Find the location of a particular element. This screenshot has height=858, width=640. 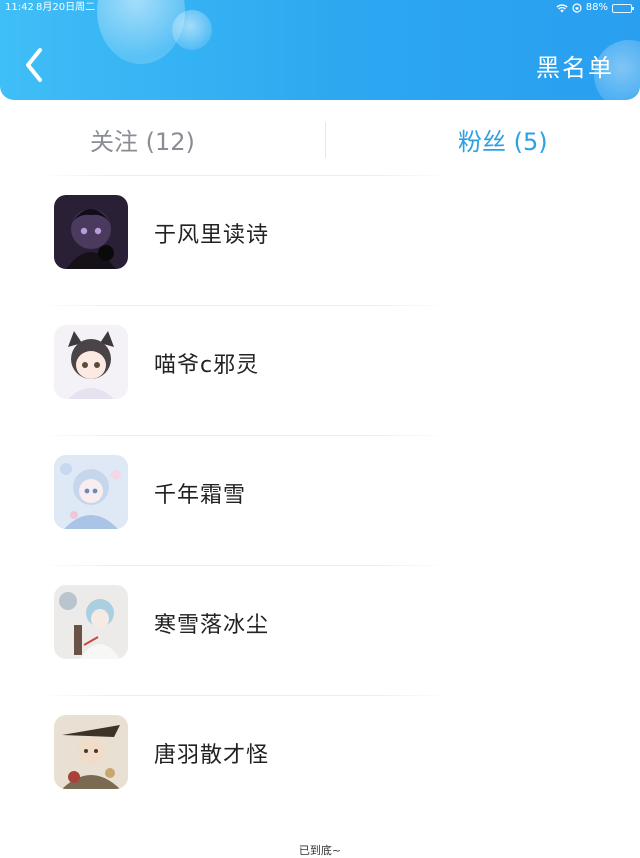

wifi-icon is located at coordinates (562, 7).